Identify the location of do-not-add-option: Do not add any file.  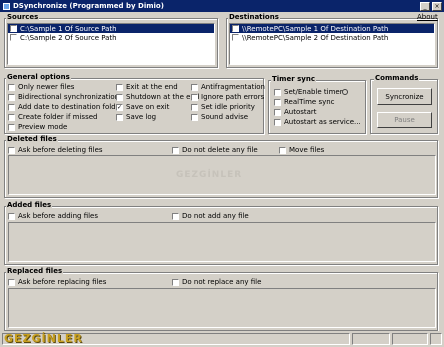
(210, 216).